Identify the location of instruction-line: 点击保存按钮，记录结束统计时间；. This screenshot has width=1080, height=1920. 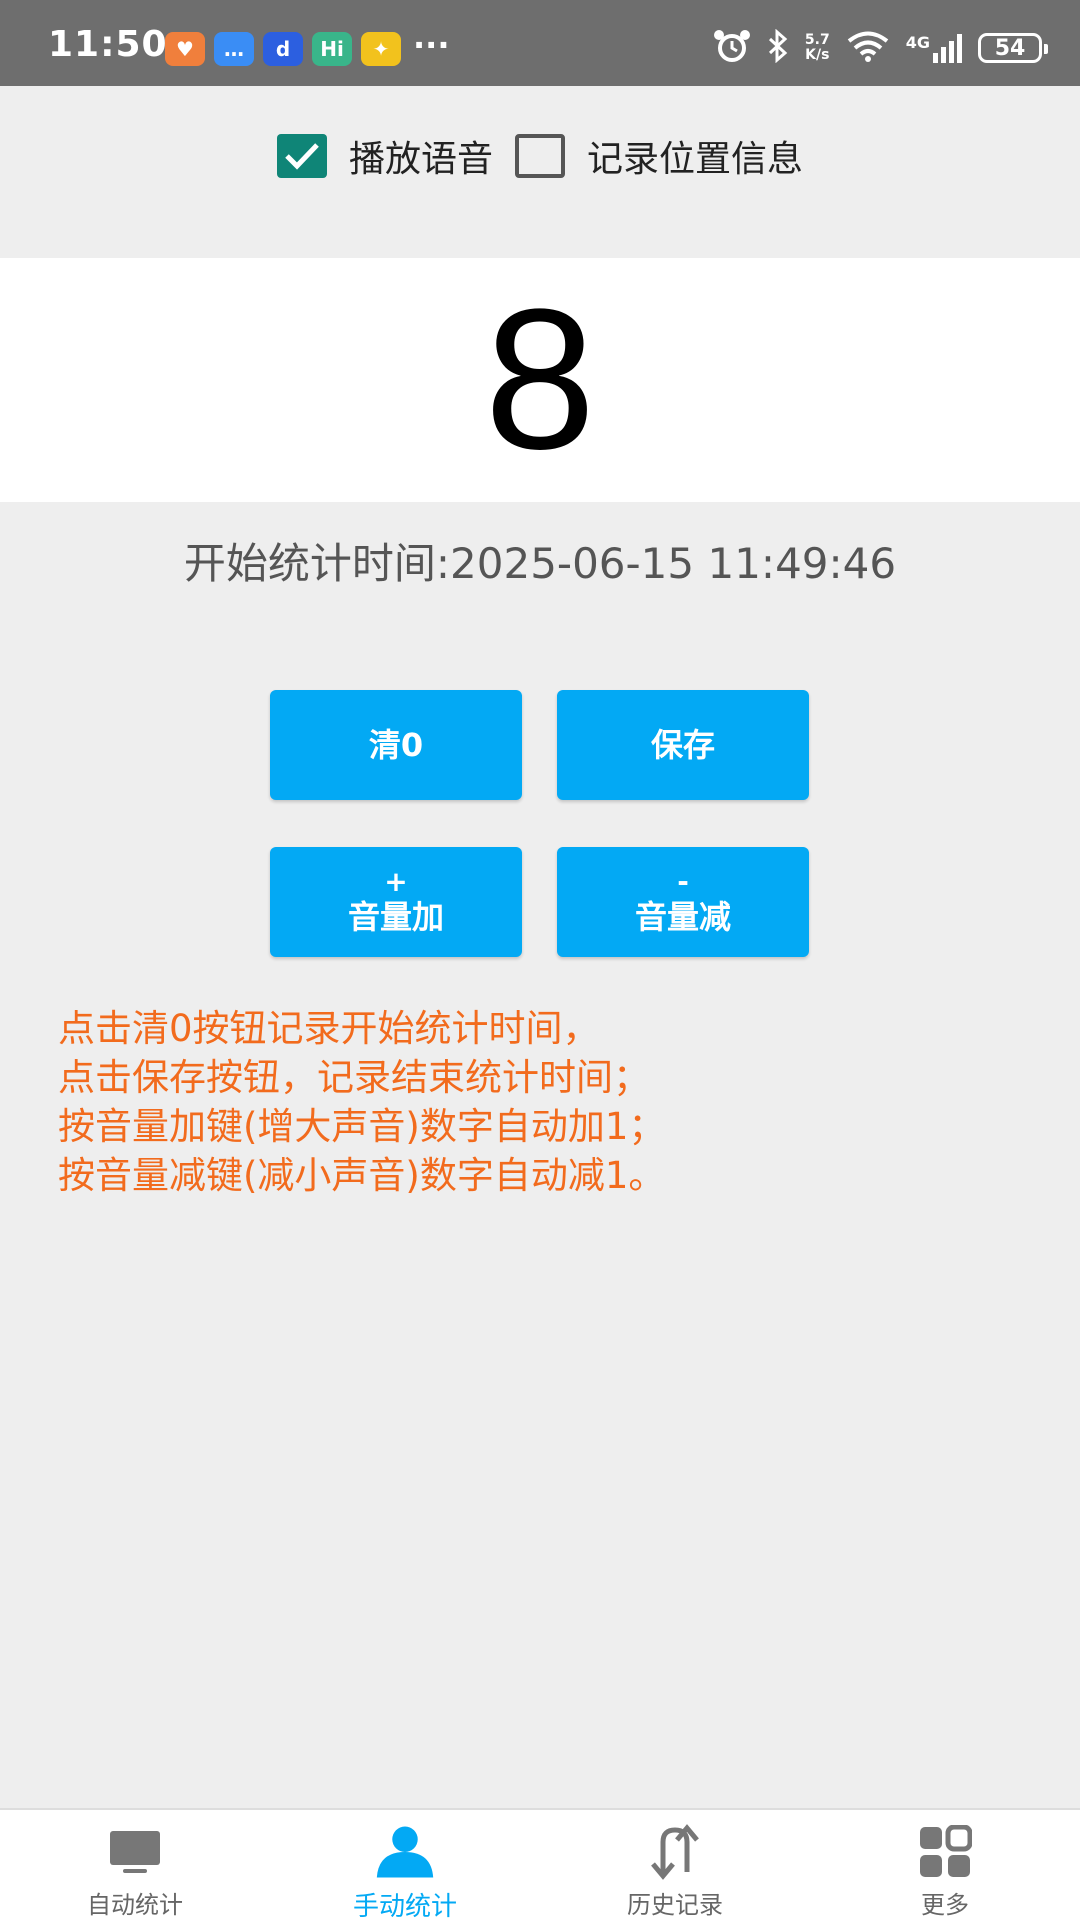
(354, 1077).